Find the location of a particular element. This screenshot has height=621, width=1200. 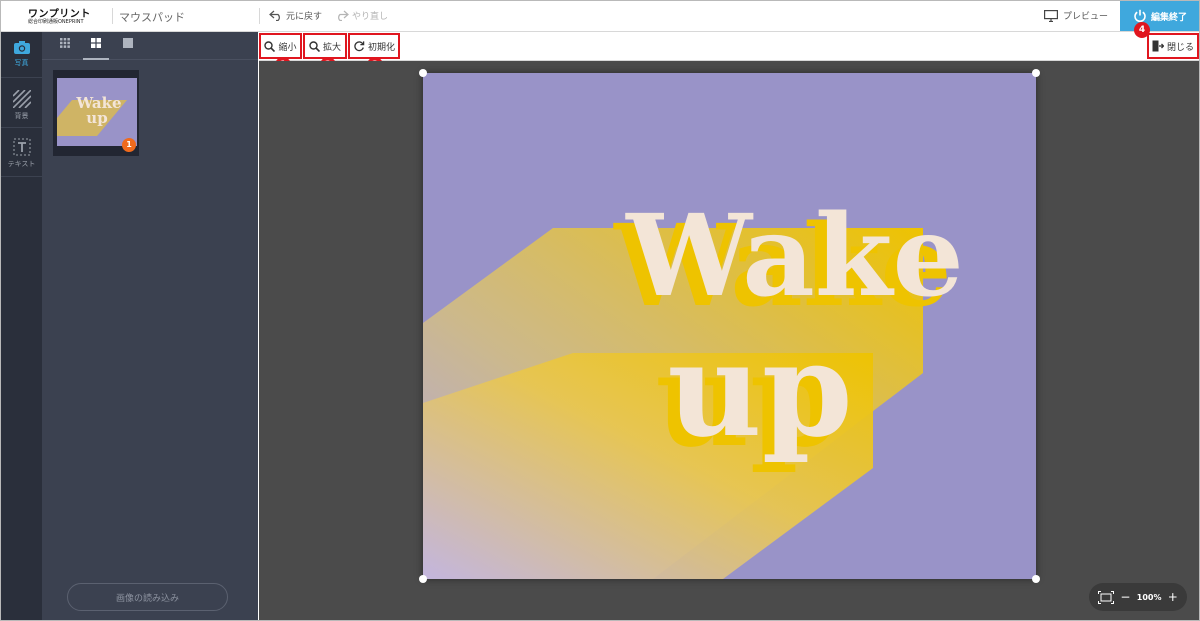

single-icon is located at coordinates (128, 43).